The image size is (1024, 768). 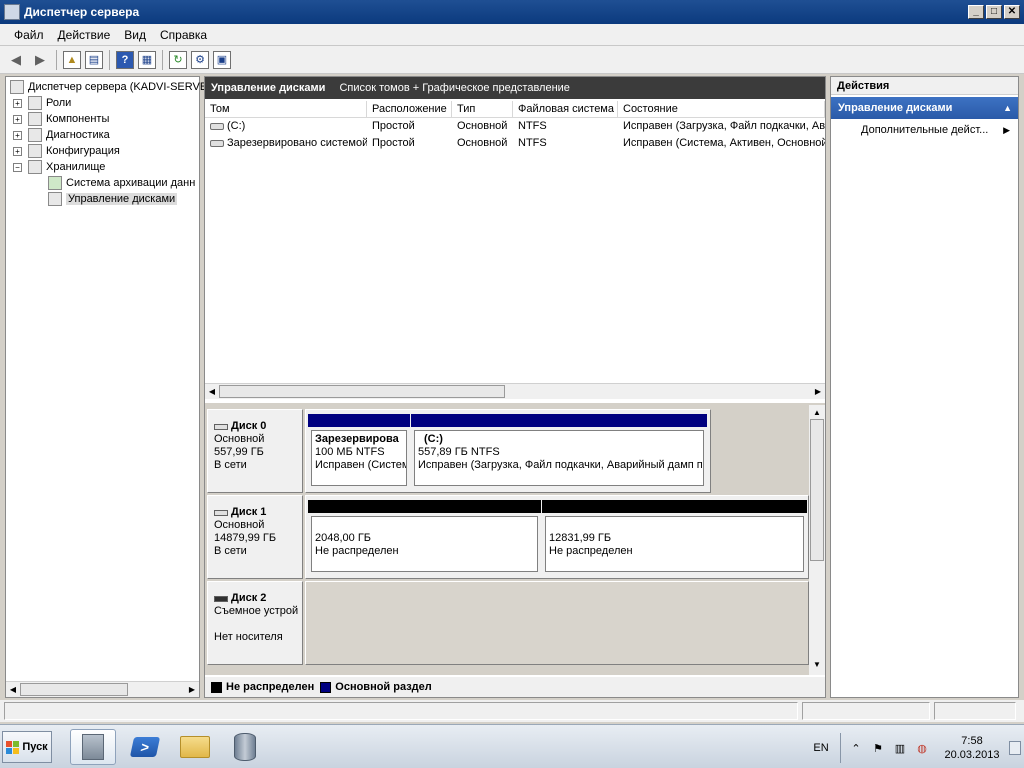 I want to click on collapse-caret-icon: ▲, so click(x=1007, y=108).